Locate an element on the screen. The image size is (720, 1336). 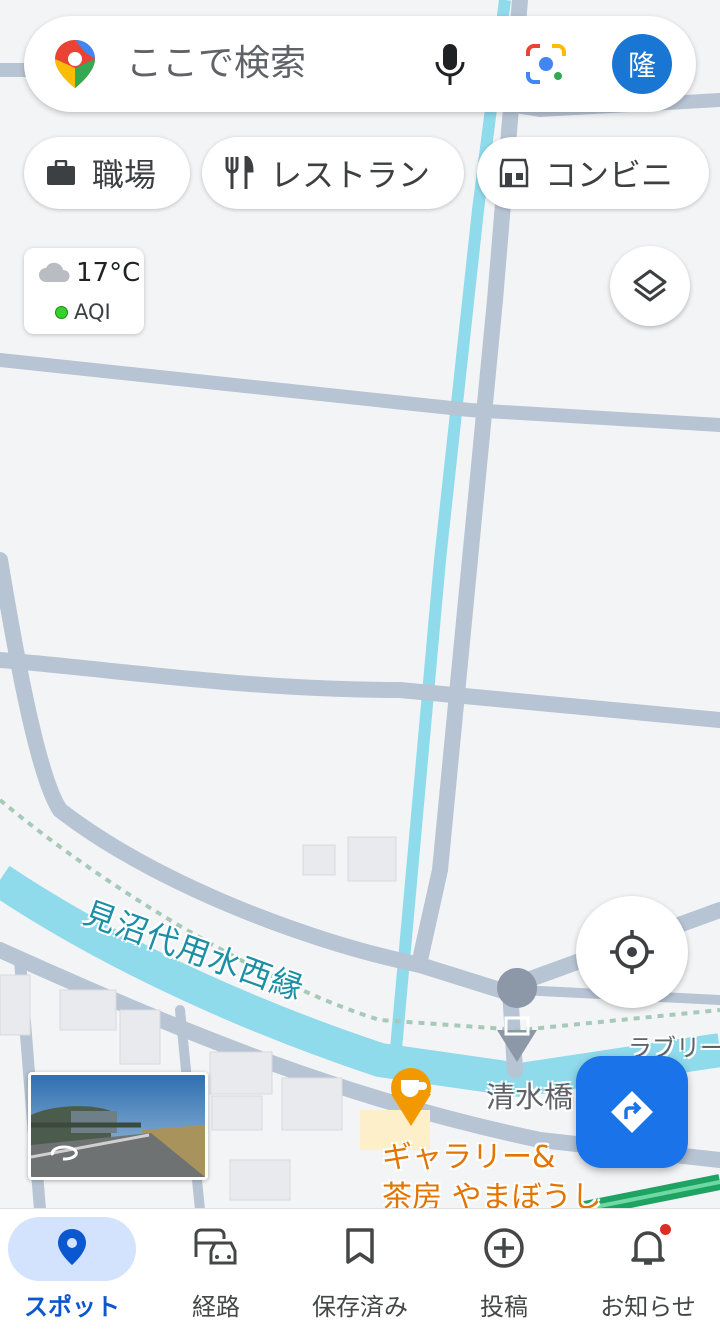
aqi-label: AQI is located at coordinates (92, 312).